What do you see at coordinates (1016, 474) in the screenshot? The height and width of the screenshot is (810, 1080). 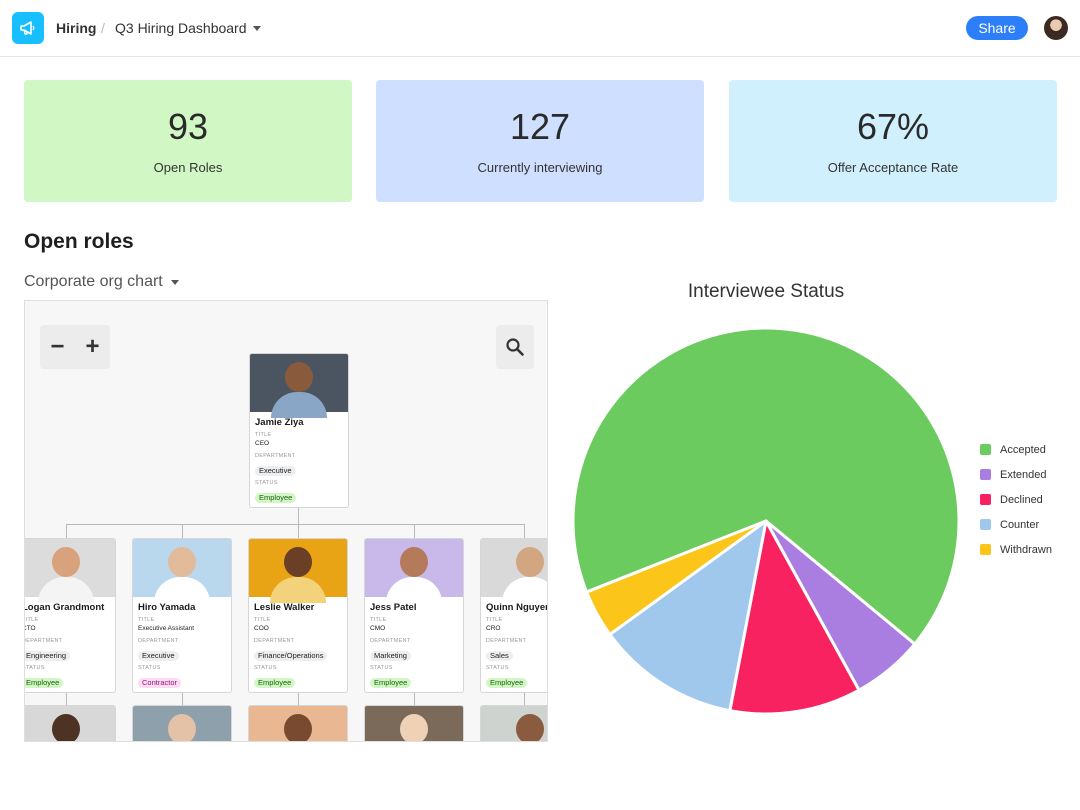 I see `legend-item: Extended` at bounding box center [1016, 474].